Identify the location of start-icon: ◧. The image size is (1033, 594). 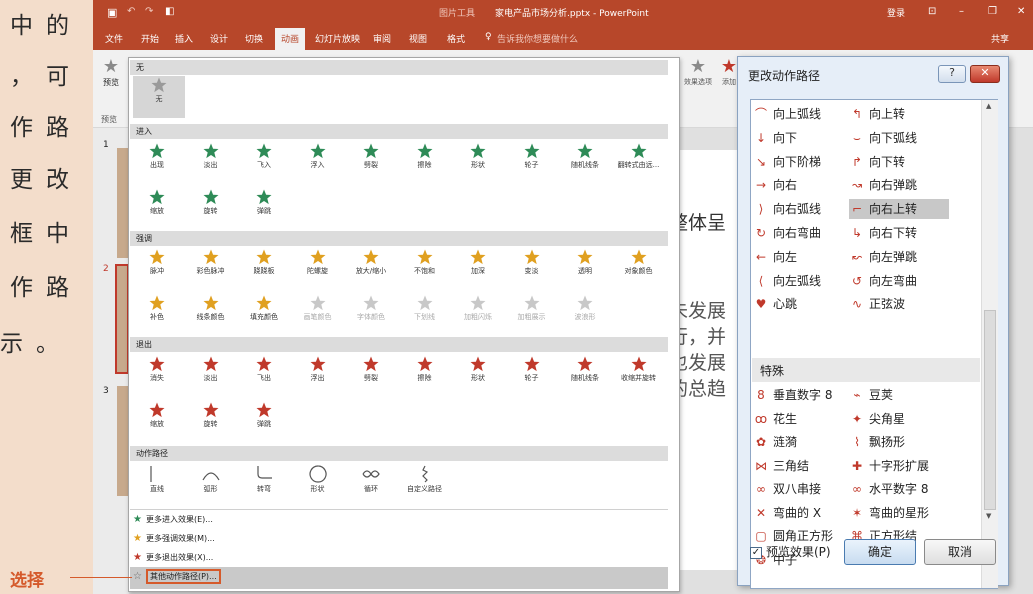
(169, 11).